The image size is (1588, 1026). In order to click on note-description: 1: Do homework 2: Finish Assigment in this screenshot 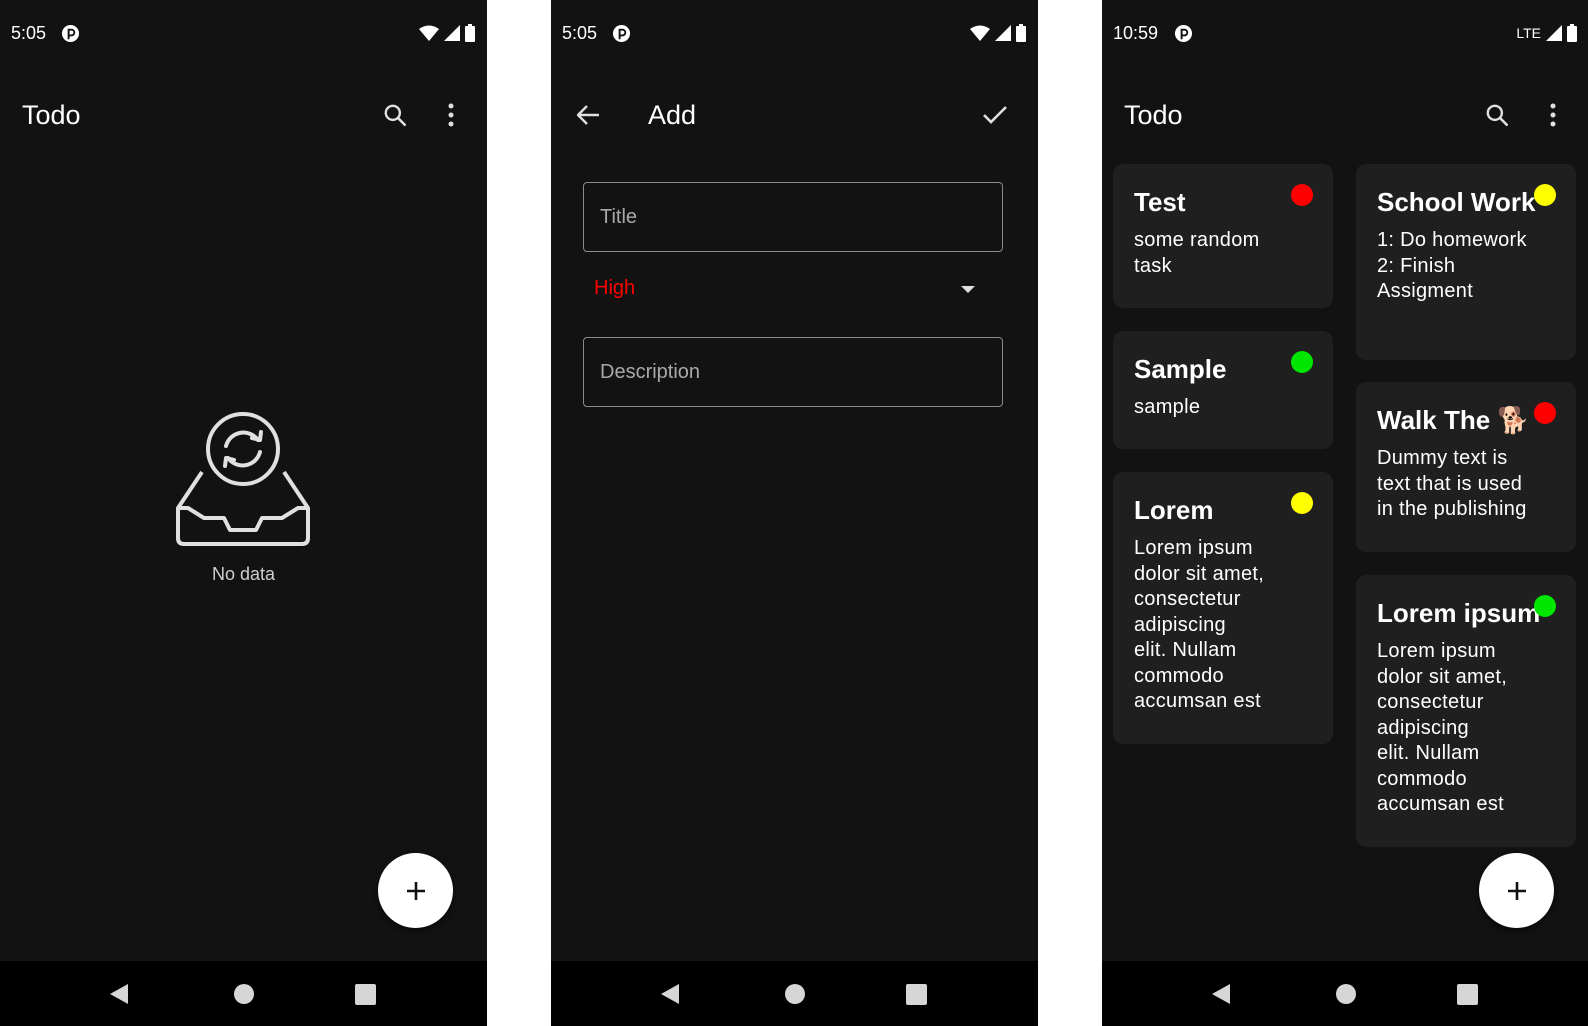, I will do `click(1452, 265)`.